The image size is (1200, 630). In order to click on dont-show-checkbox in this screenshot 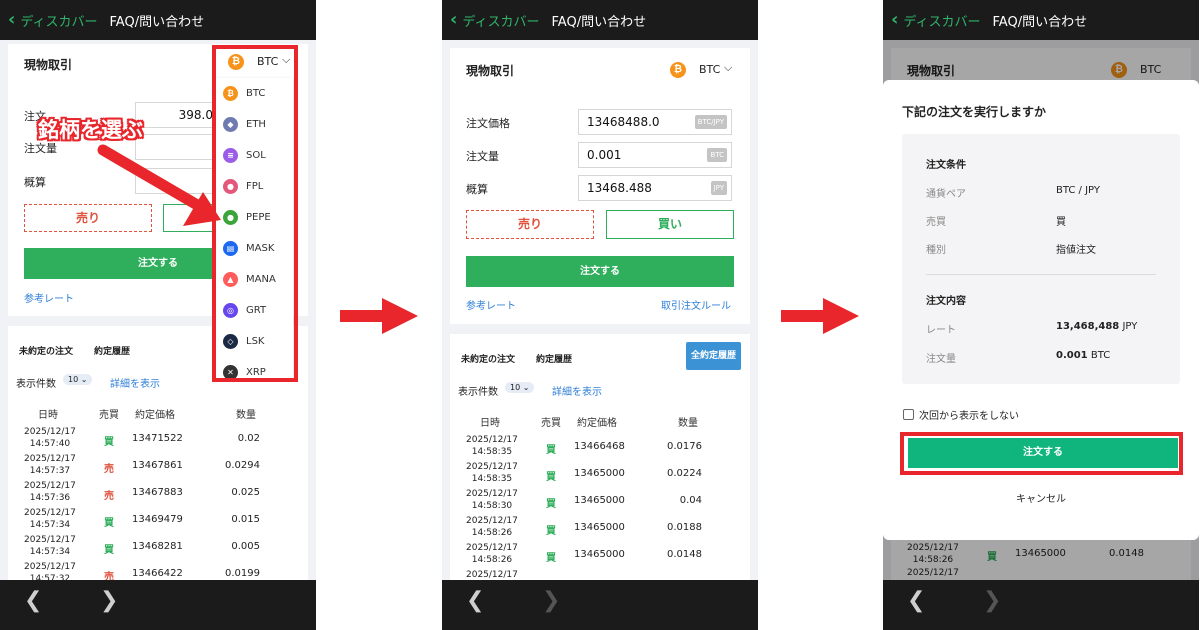, I will do `click(908, 414)`.